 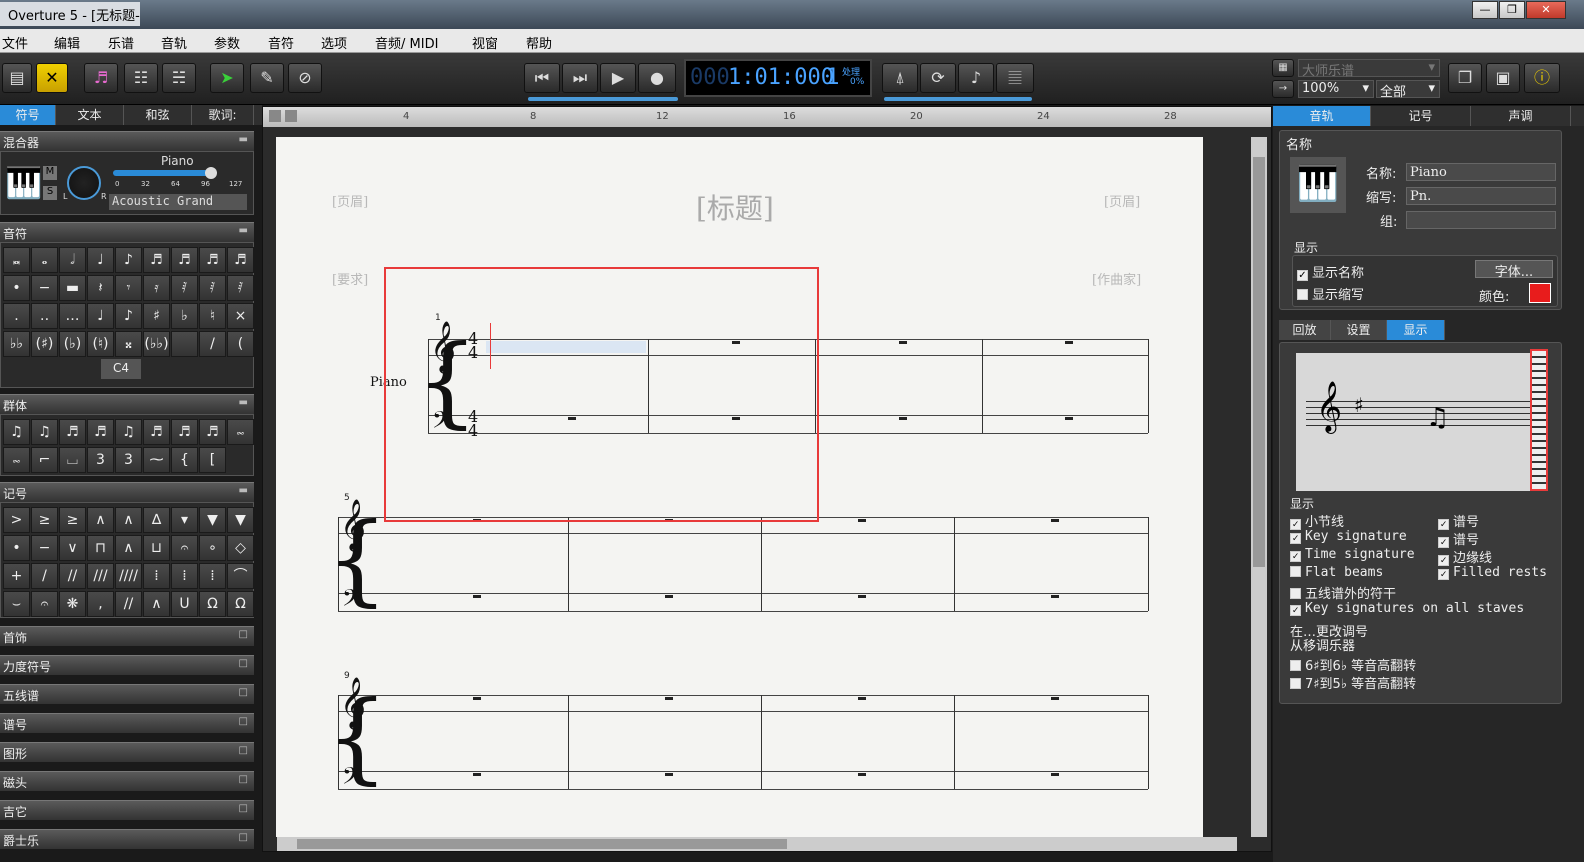 I want to click on volume-fader, so click(x=163, y=173).